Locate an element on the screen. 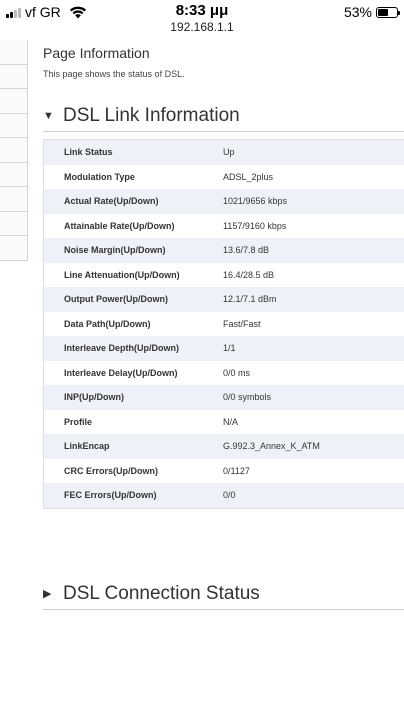  row-label: Output Power(Up/Down) is located at coordinates (116, 299).